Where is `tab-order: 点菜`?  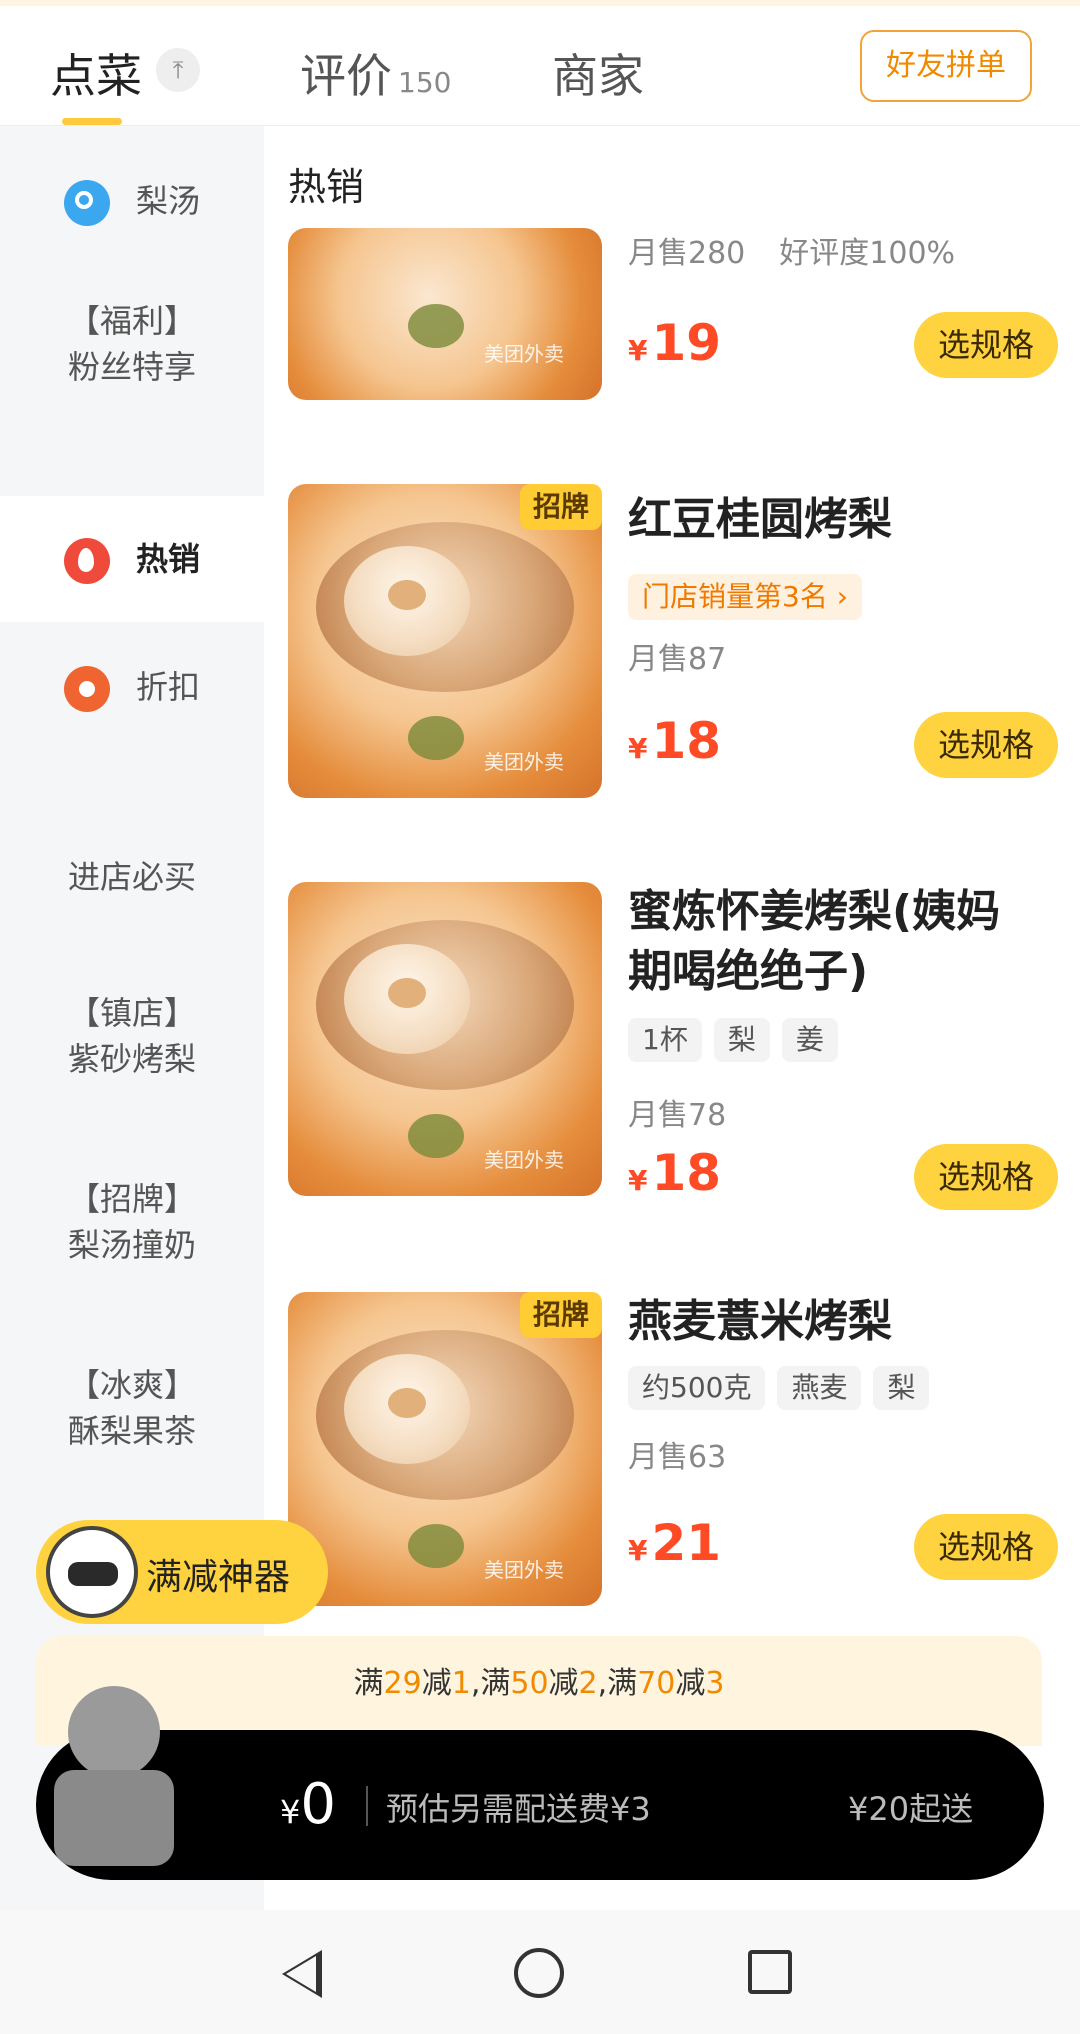 tab-order: 点菜 is located at coordinates (96, 73).